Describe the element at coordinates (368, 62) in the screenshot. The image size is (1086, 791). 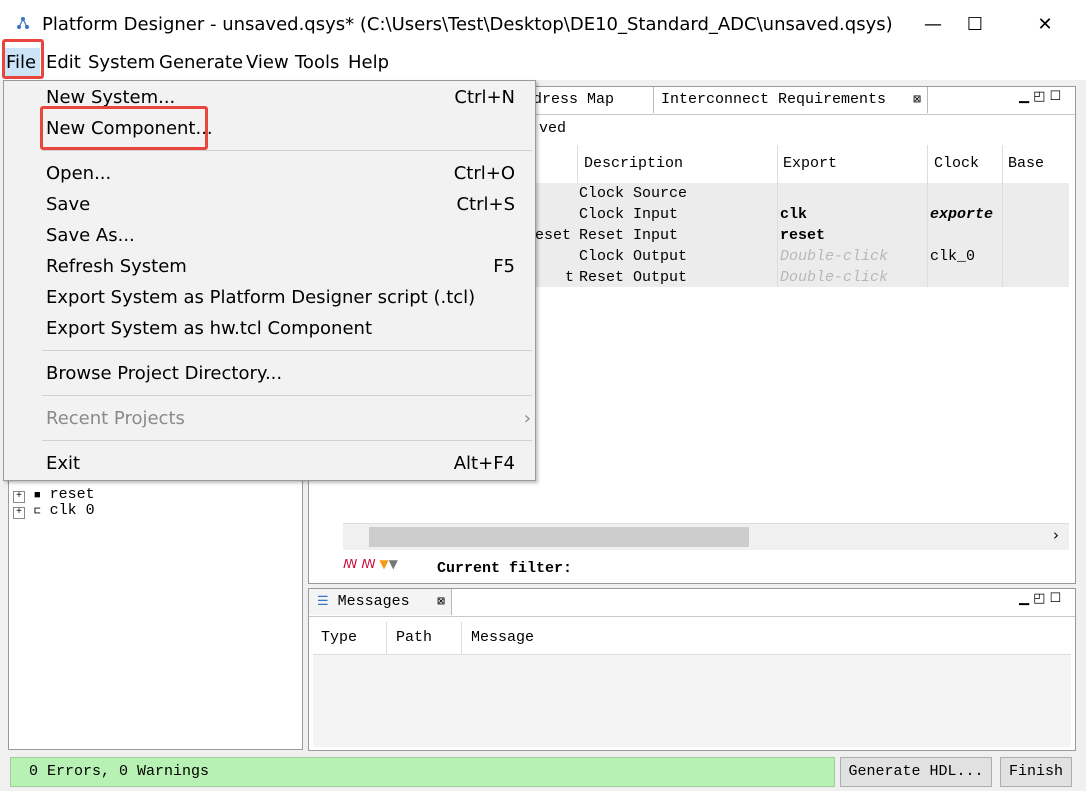
I see `menu-help: Help` at that location.